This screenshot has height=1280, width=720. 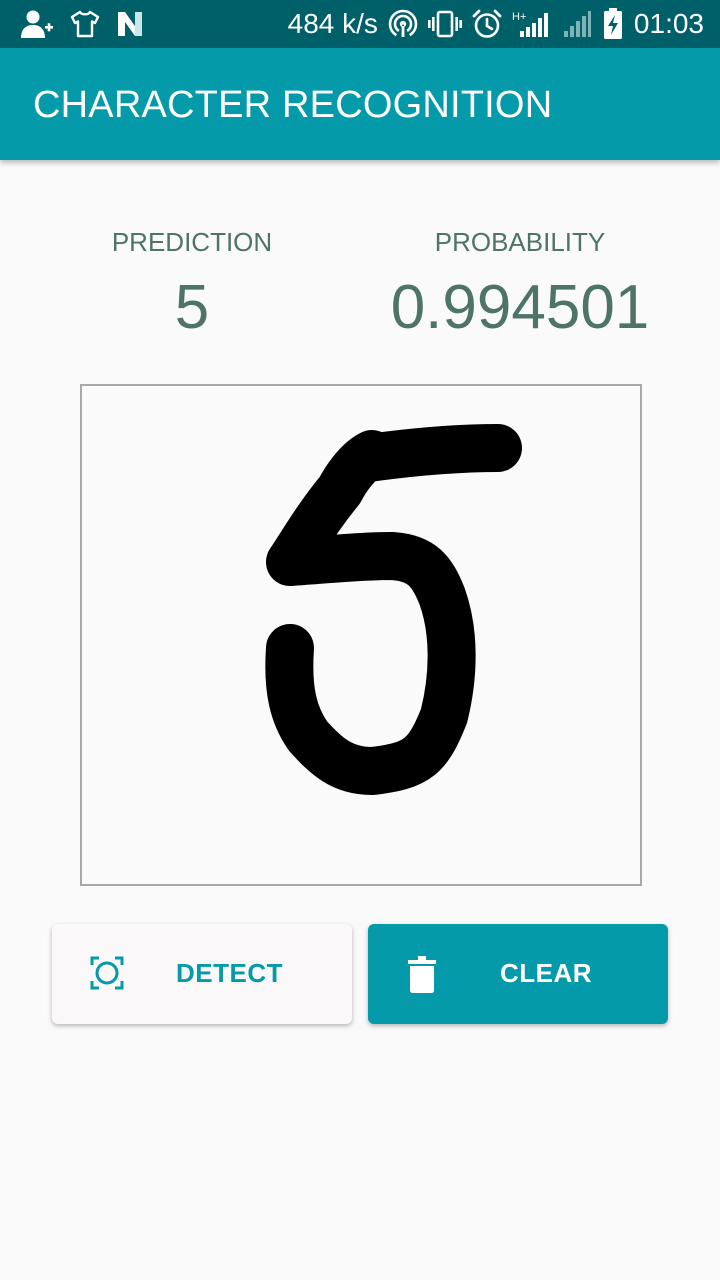 What do you see at coordinates (130, 24) in the screenshot?
I see `n-logo-icon` at bounding box center [130, 24].